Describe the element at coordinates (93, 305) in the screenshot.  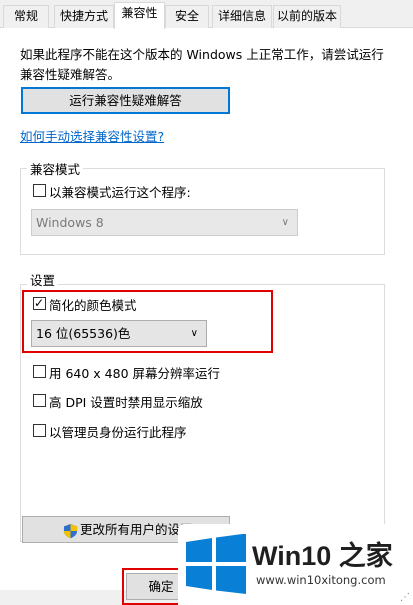
I see `reduced-color-label: 简化的颜色模式` at that location.